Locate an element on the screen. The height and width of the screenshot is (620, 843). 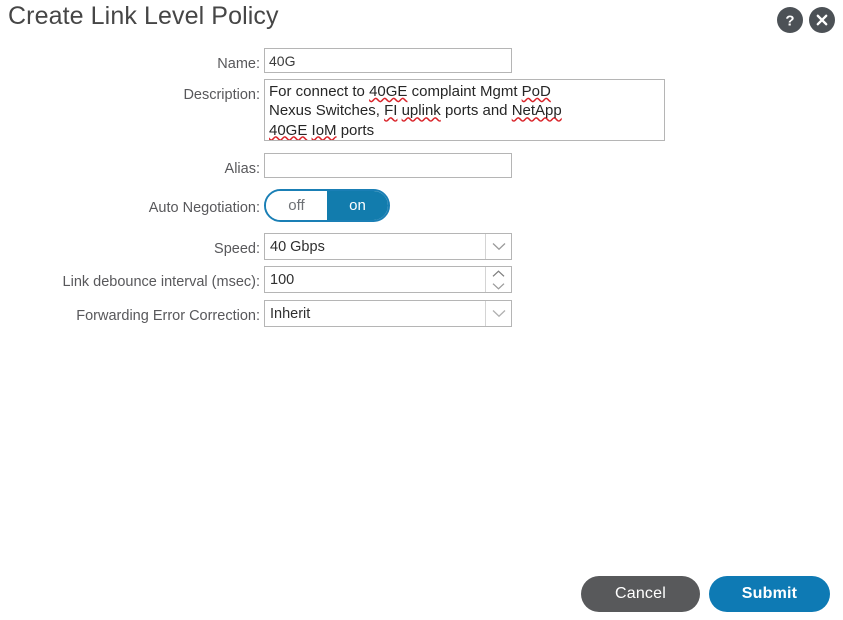
speed-label: Speed: is located at coordinates (237, 249).